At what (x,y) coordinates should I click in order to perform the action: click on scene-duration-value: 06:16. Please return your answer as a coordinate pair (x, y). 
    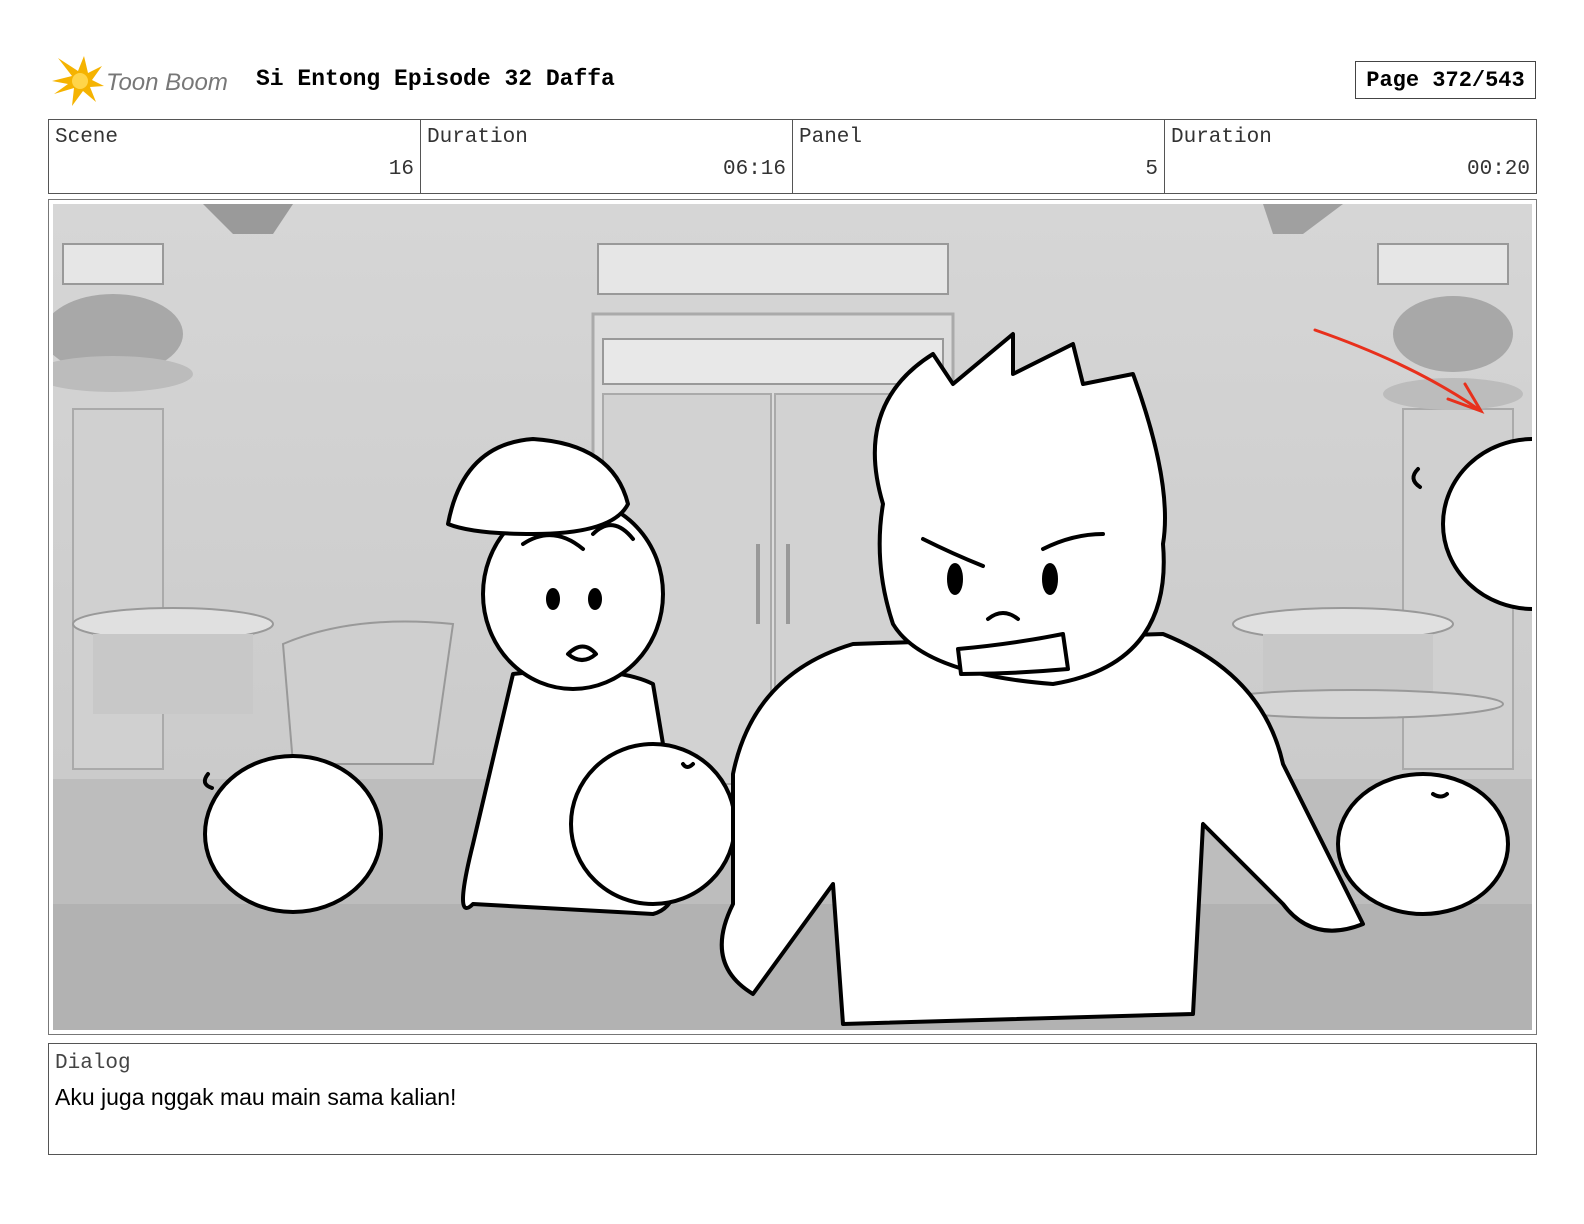
    Looking at the image, I should click on (754, 169).